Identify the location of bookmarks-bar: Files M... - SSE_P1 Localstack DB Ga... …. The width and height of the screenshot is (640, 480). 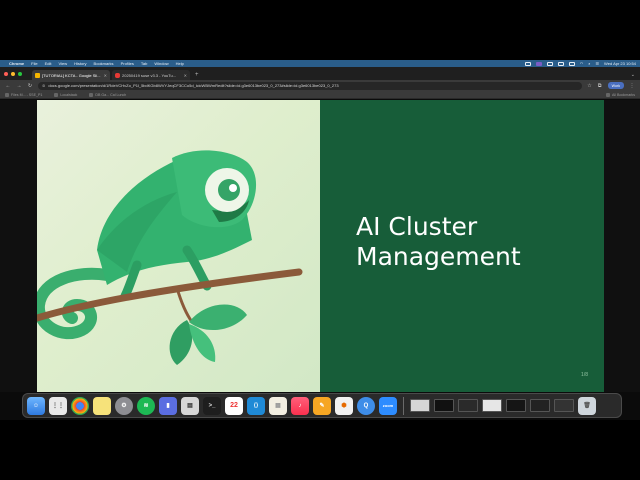
(320, 95).